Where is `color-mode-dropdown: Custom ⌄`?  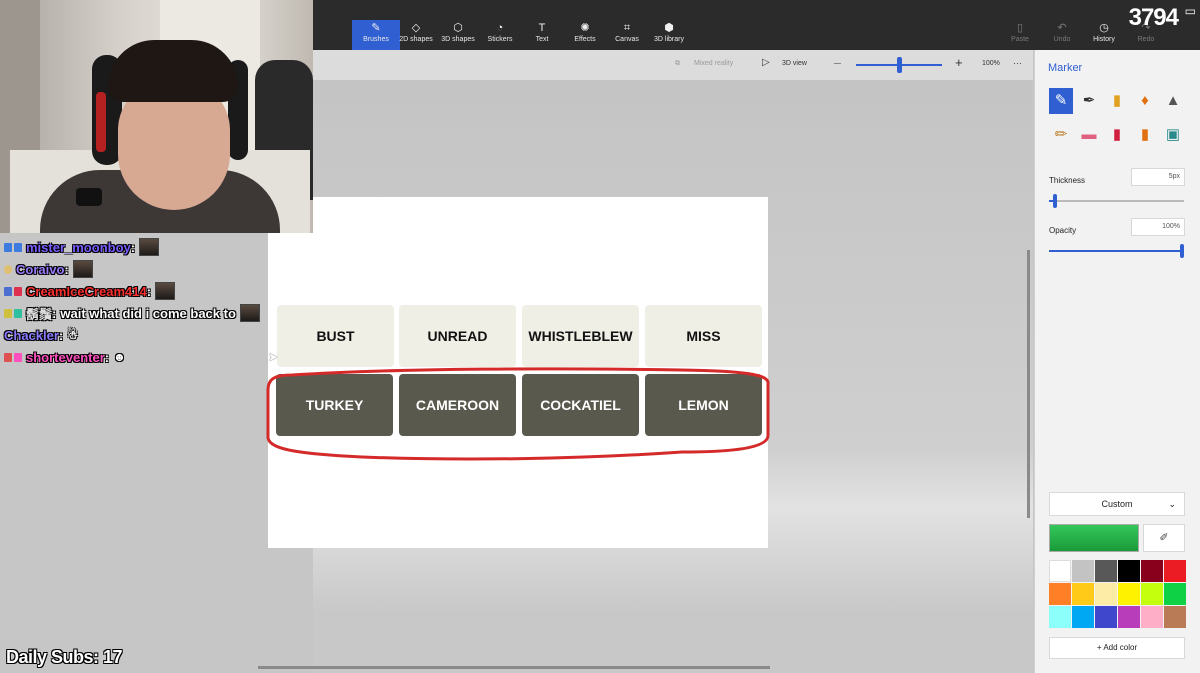
color-mode-dropdown: Custom ⌄ is located at coordinates (1117, 504).